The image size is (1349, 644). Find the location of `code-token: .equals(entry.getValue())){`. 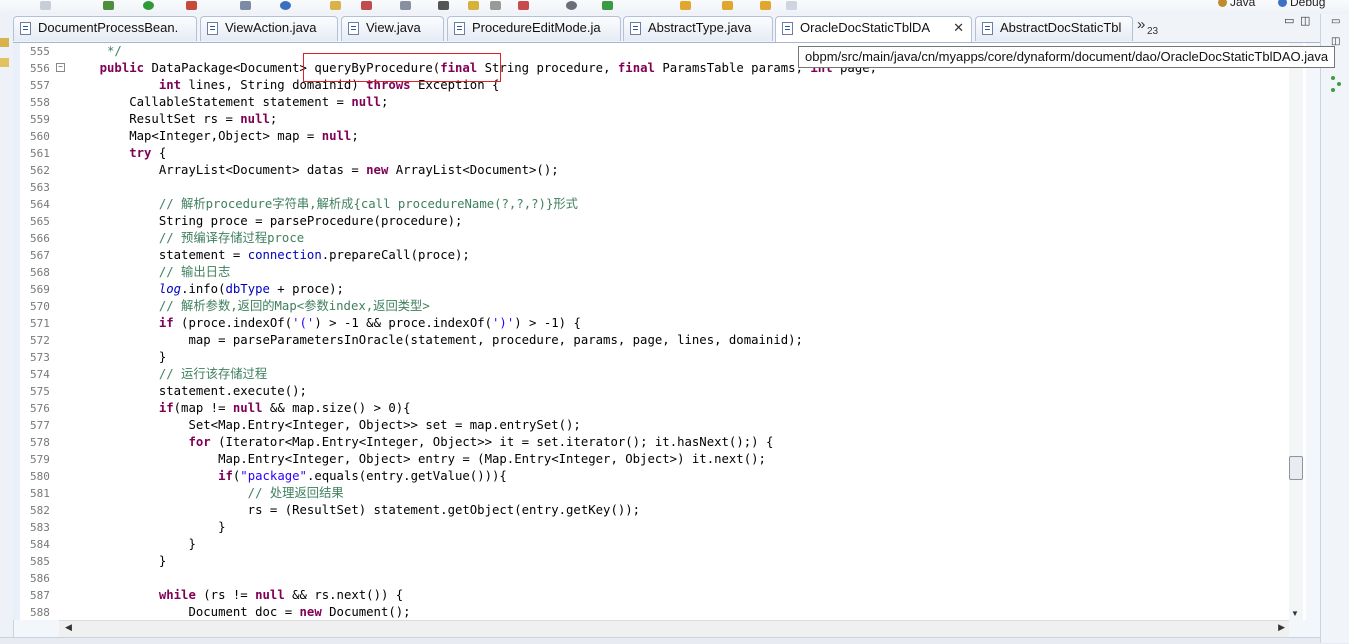

code-token: .equals(entry.getValue())){ is located at coordinates (406, 476).